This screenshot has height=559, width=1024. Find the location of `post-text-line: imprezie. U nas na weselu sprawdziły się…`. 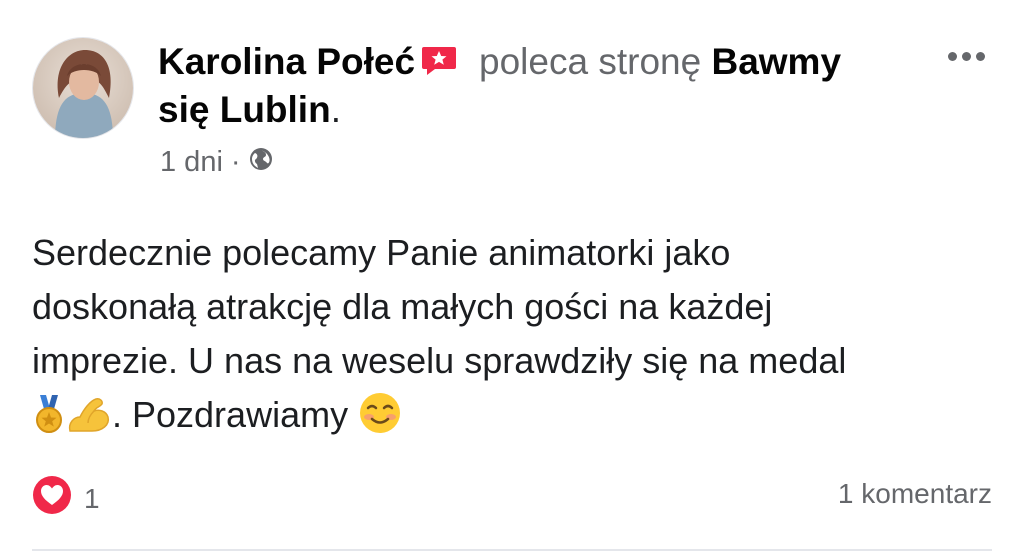

post-text-line: imprezie. U nas na weselu sprawdziły się… is located at coordinates (439, 360).